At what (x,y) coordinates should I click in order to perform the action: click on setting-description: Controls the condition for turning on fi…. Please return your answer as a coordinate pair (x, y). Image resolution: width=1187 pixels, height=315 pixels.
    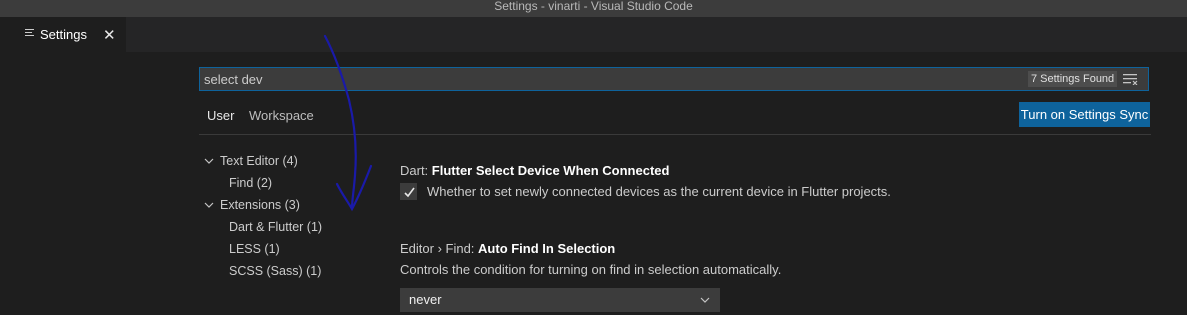
    Looking at the image, I should click on (591, 269).